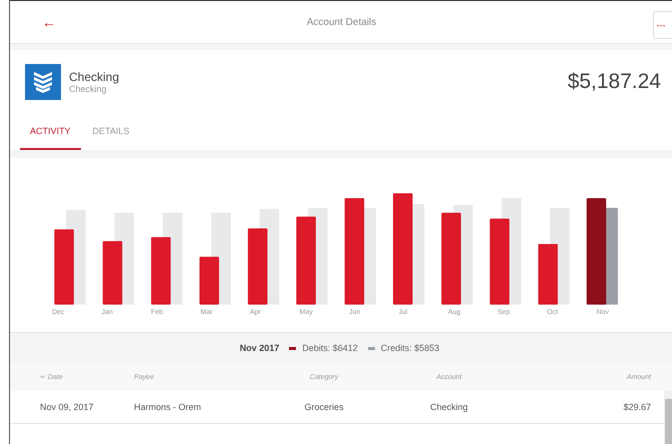 Image resolution: width=672 pixels, height=444 pixels. Describe the element at coordinates (662, 25) in the screenshot. I see `more-button: ···` at that location.